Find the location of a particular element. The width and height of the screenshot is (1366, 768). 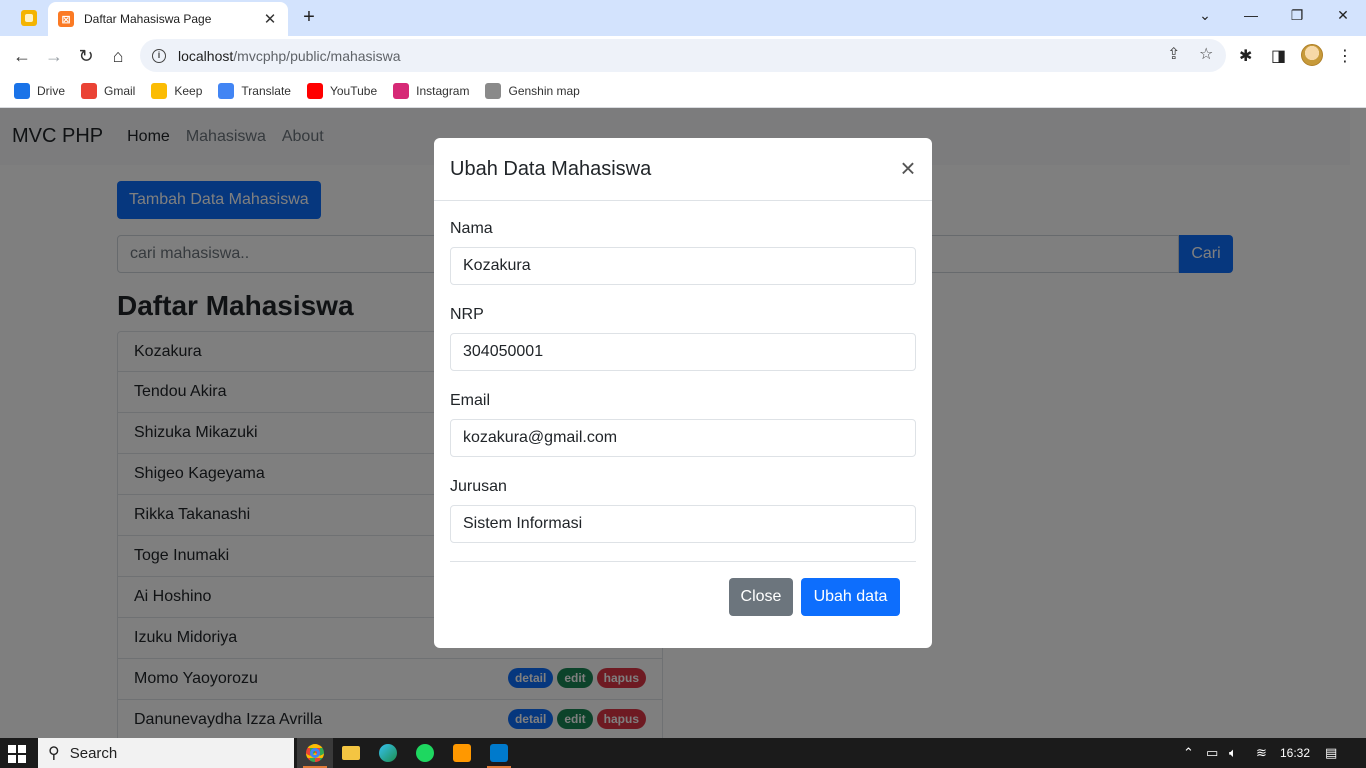

bookmark-gmail: Gmail is located at coordinates (108, 91).